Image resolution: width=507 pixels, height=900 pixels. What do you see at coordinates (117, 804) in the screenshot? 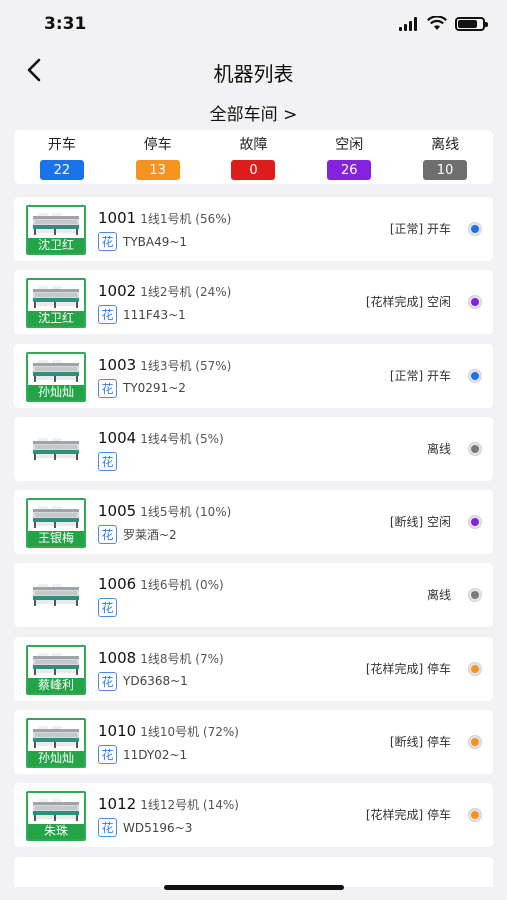
I see `machine-id: 1012` at bounding box center [117, 804].